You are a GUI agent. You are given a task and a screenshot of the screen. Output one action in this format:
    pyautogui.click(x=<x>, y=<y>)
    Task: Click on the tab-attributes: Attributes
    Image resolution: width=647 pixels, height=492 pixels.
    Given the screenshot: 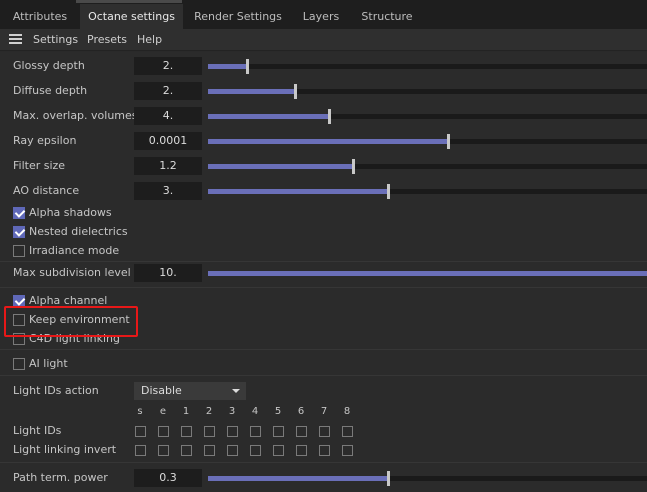 What is the action you would take?
    pyautogui.click(x=40, y=16)
    